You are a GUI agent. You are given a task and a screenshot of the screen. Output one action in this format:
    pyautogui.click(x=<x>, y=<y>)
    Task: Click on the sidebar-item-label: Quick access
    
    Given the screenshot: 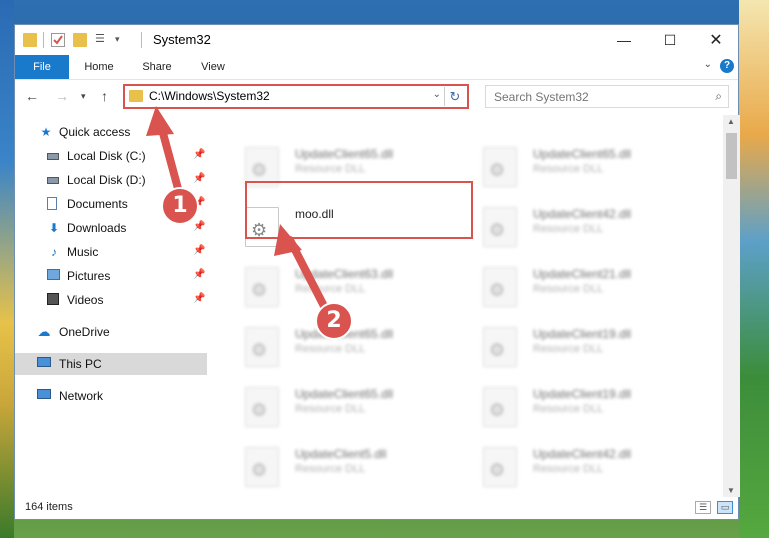 What is the action you would take?
    pyautogui.click(x=95, y=132)
    